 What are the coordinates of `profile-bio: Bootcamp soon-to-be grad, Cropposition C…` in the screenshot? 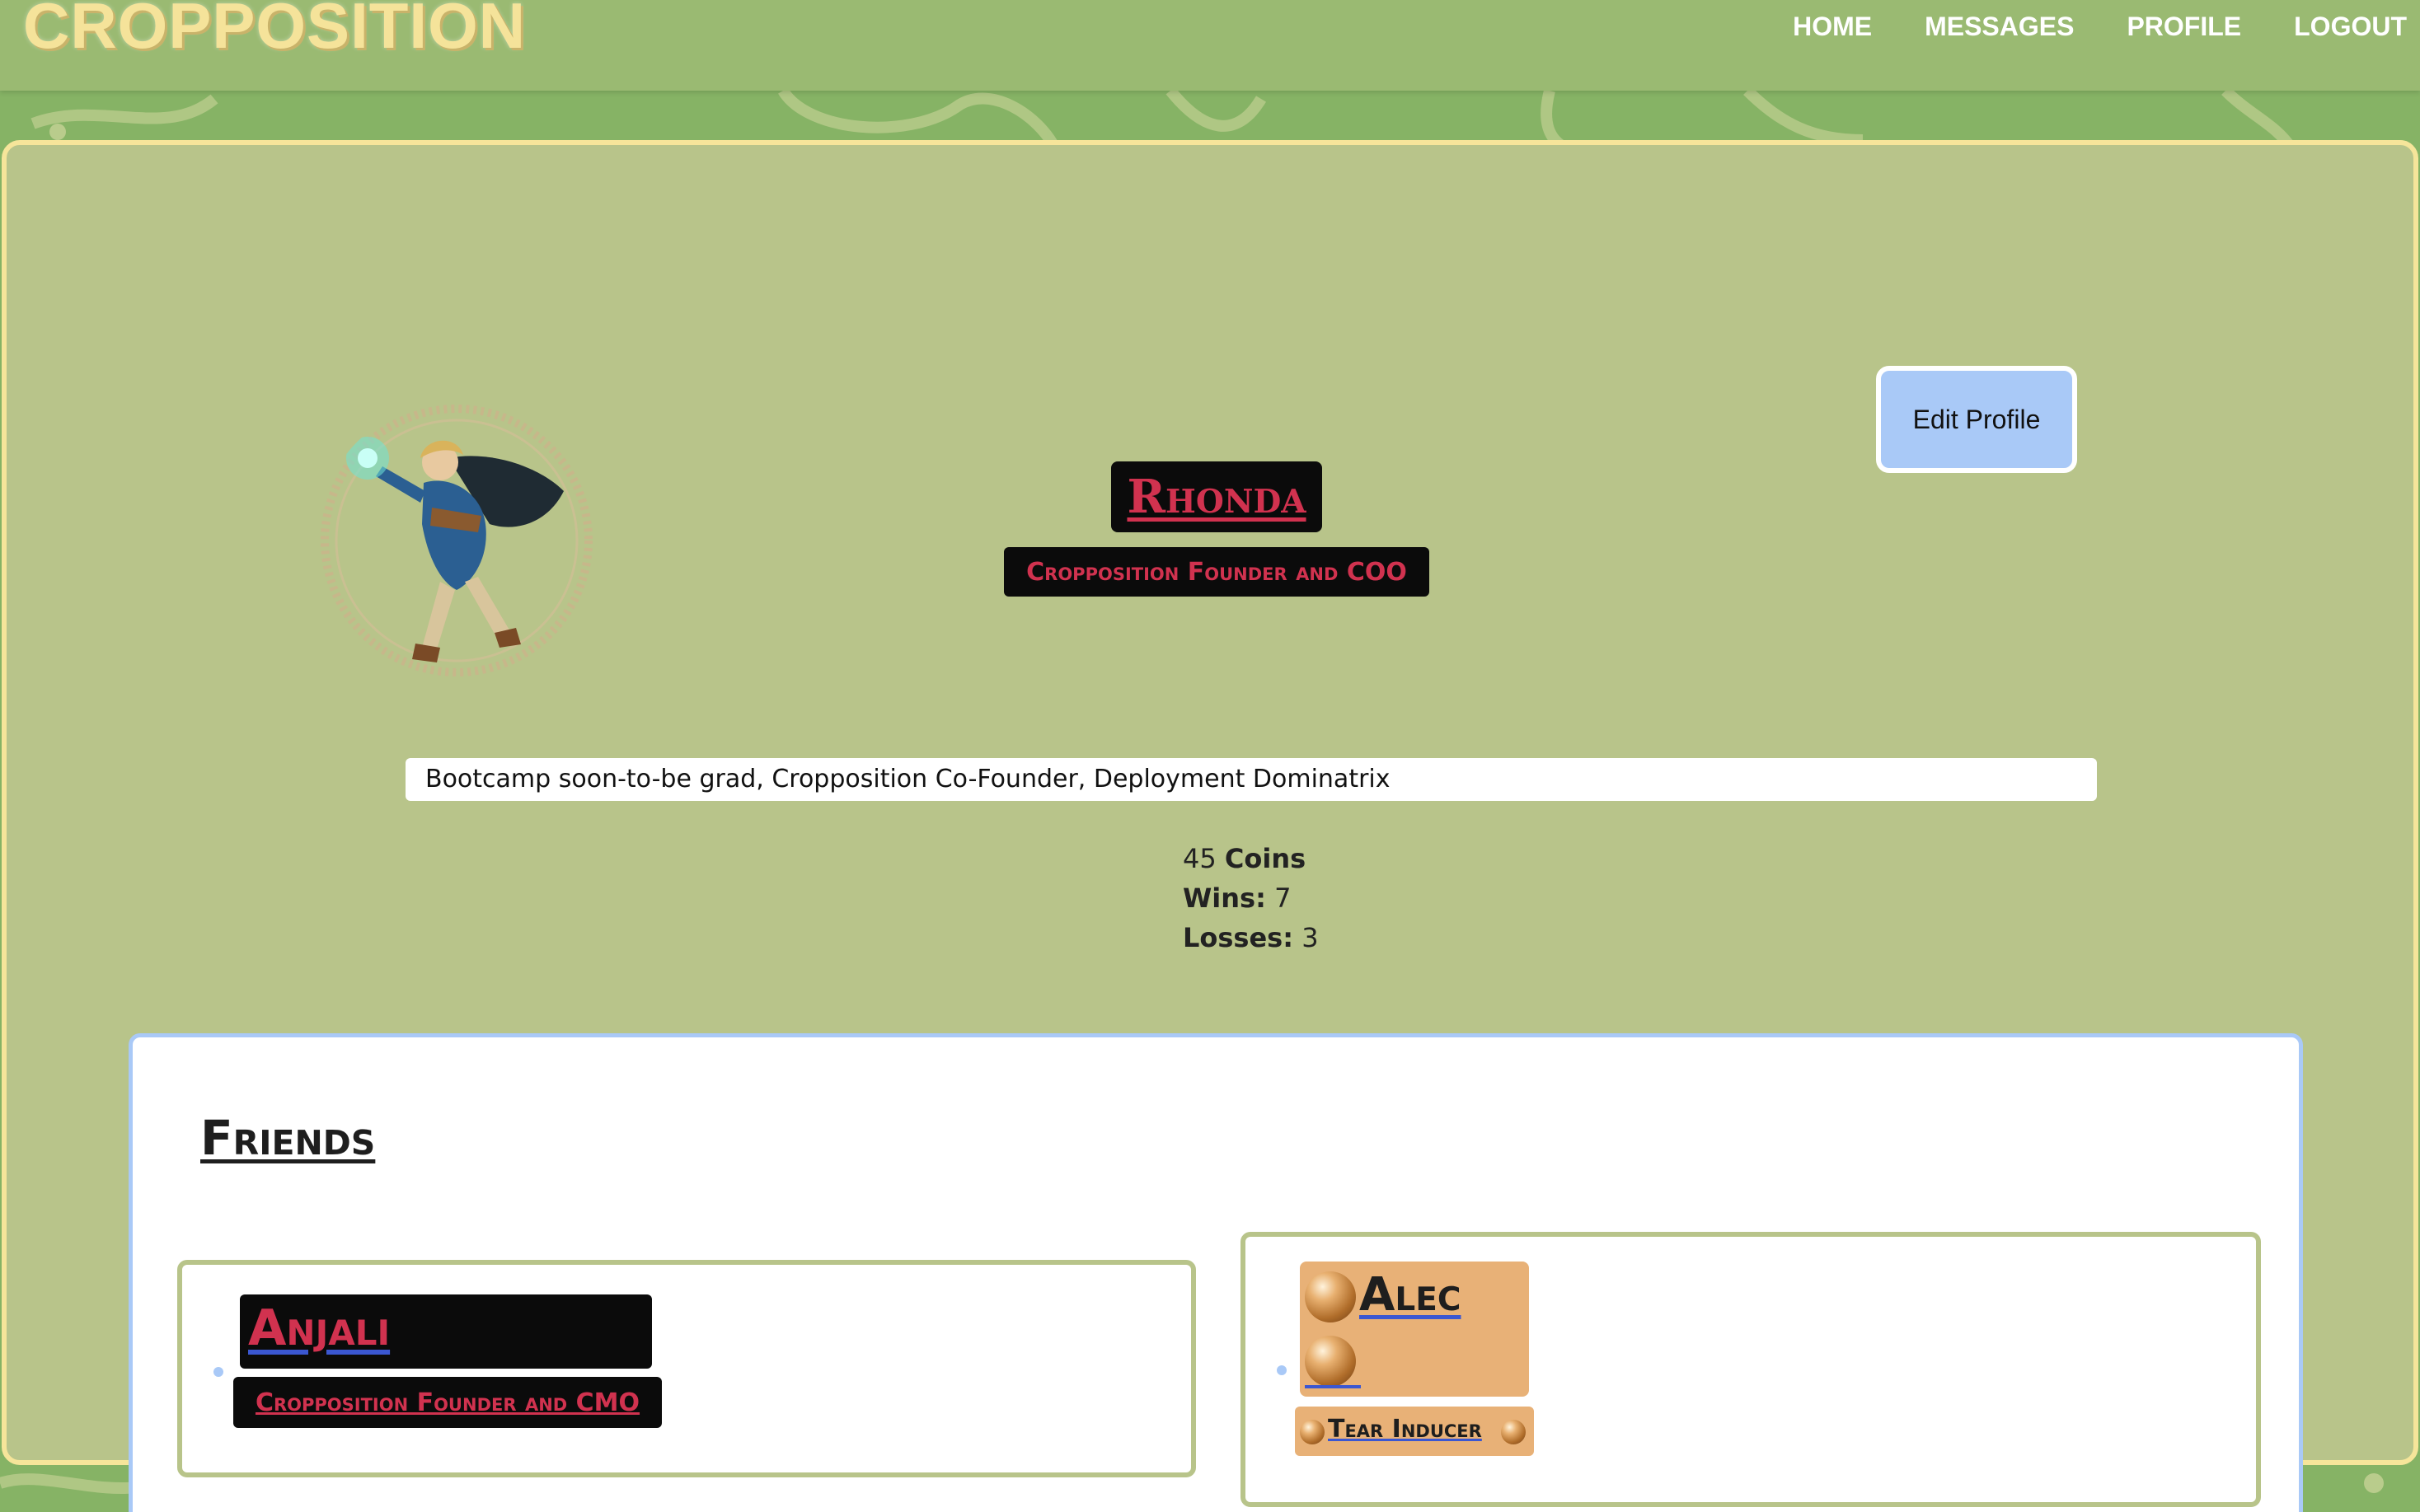 It's located at (1251, 779).